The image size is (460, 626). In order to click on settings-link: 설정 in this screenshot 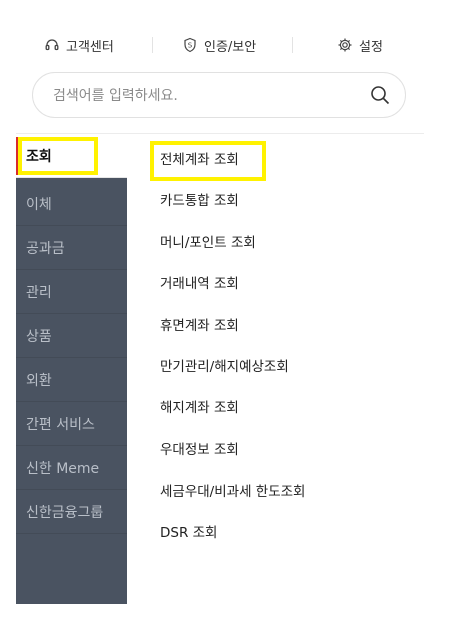, I will do `click(360, 45)`.